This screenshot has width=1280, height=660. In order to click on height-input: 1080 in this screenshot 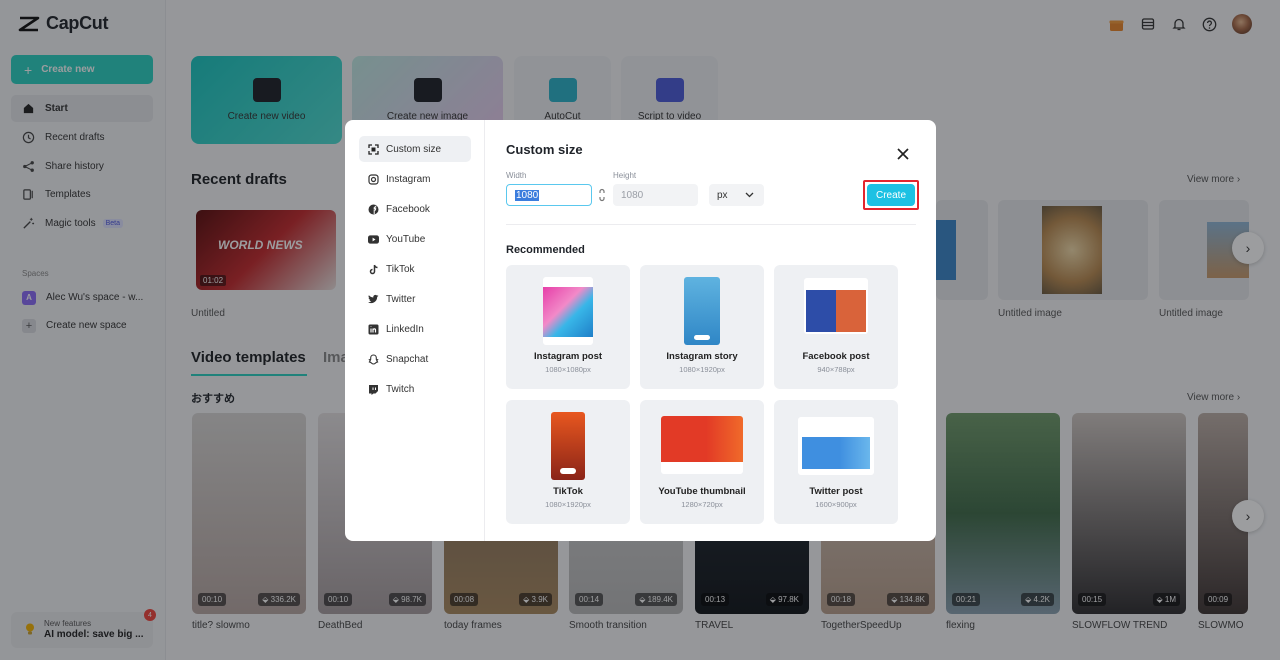, I will do `click(655, 195)`.